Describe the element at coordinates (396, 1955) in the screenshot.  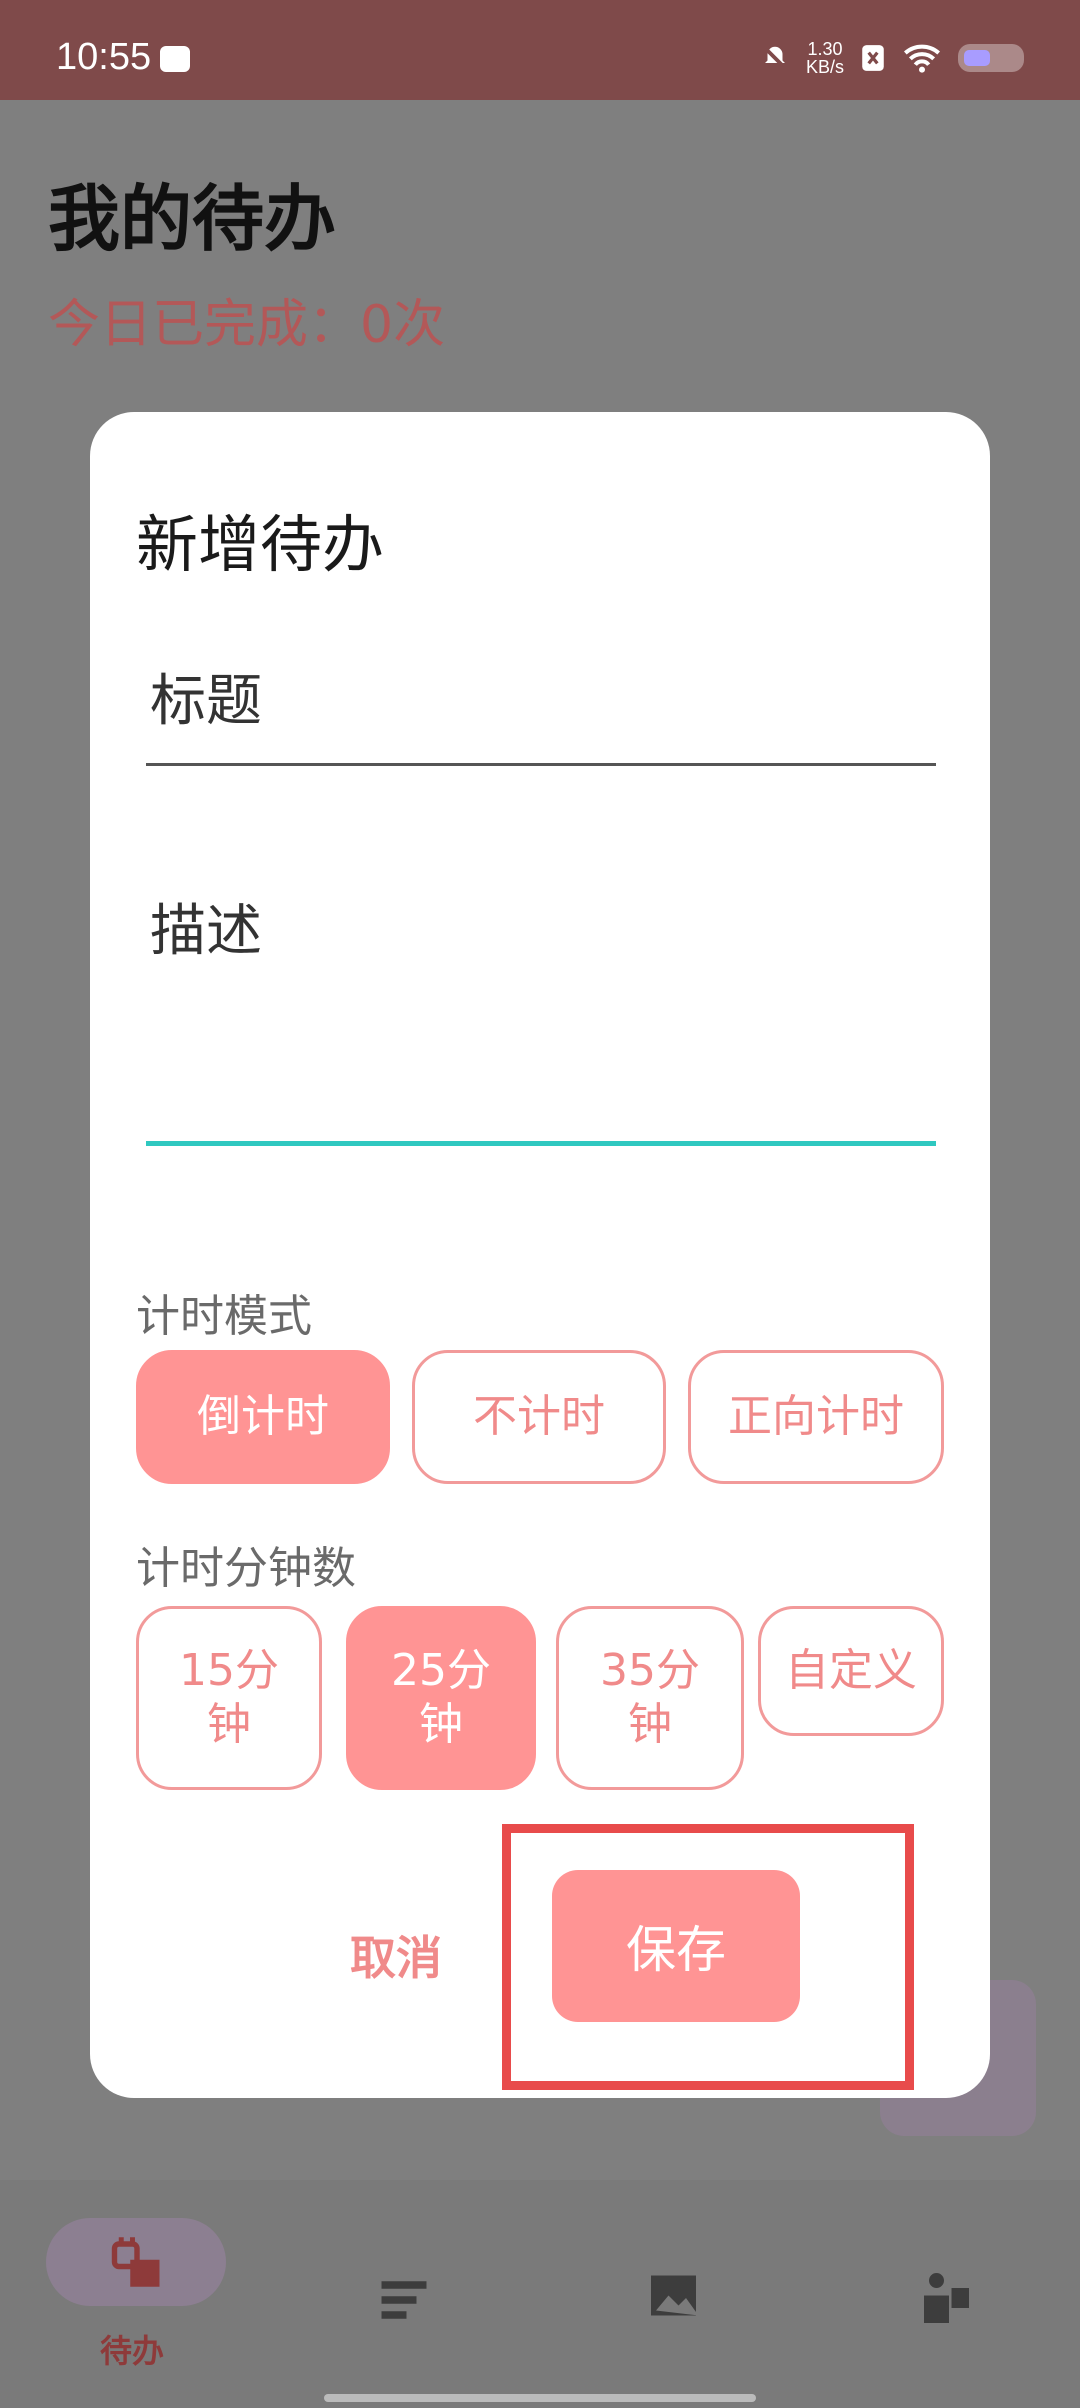
I see `cancel-button: 取消` at that location.